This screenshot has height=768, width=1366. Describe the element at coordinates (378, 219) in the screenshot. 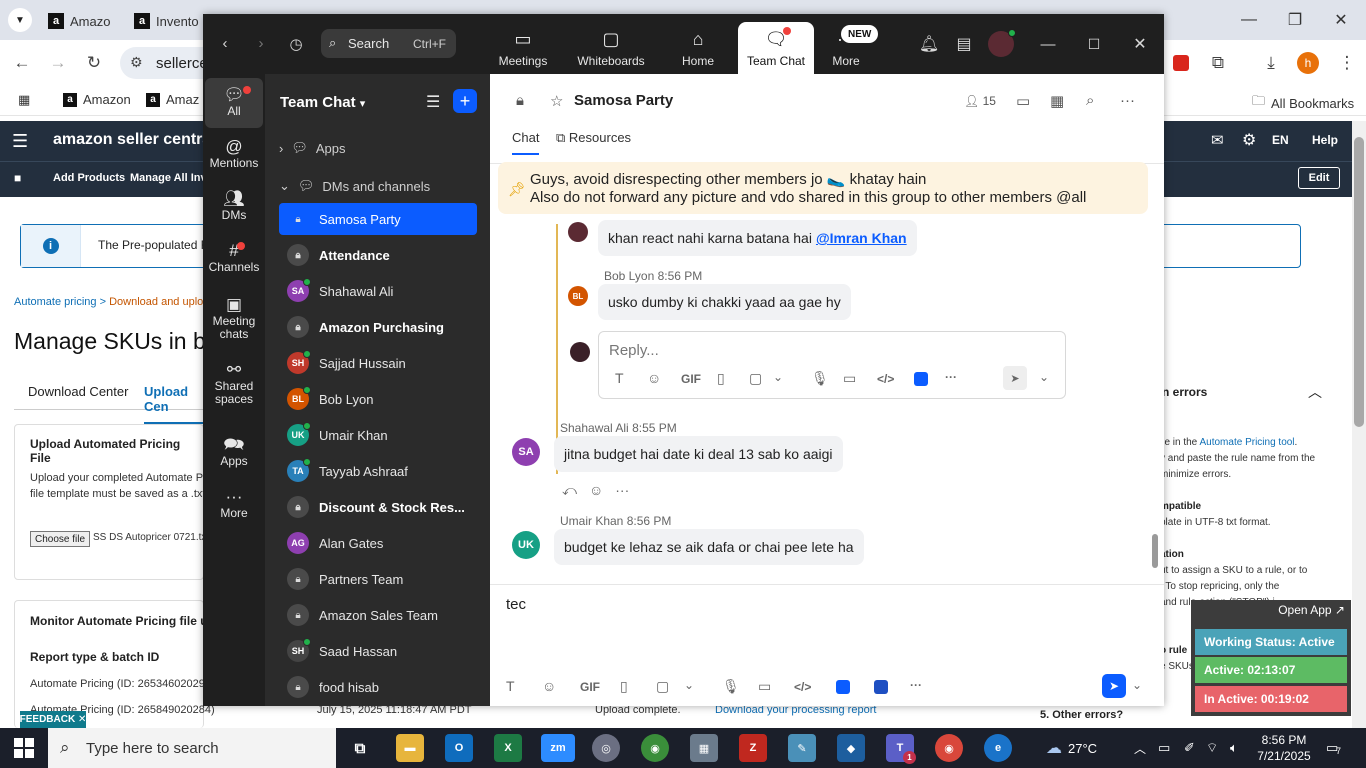

I see `channel-list-item: 🔒︎ Samosa Party` at that location.